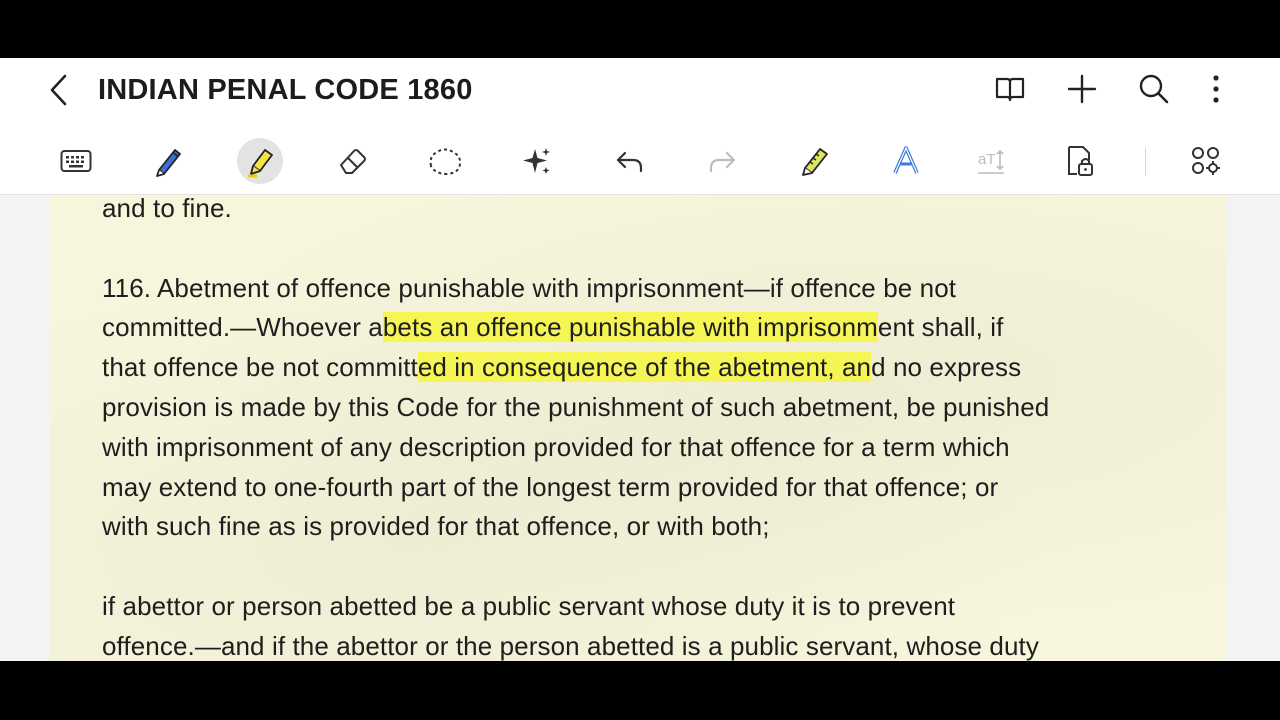 This screenshot has height=720, width=1280. I want to click on undo-icon, so click(630, 161).